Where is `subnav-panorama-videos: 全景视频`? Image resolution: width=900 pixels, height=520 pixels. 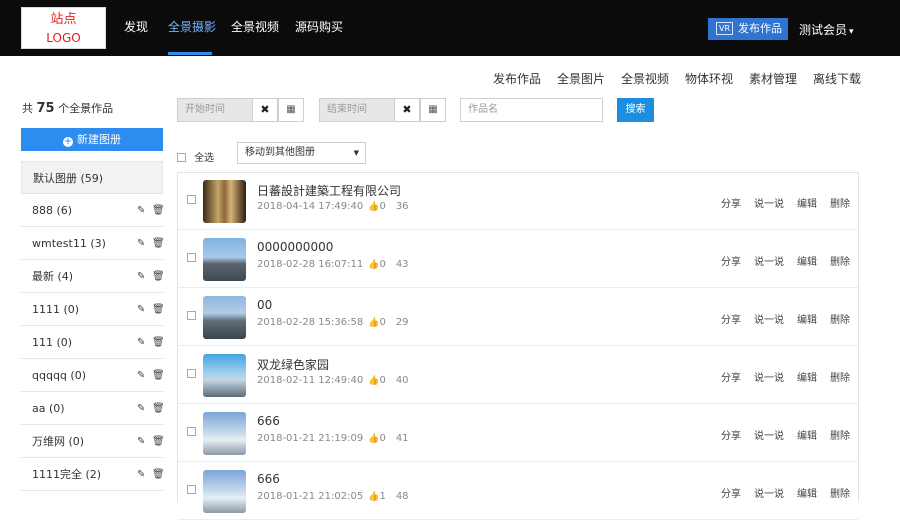 subnav-panorama-videos: 全景视频 is located at coordinates (645, 78).